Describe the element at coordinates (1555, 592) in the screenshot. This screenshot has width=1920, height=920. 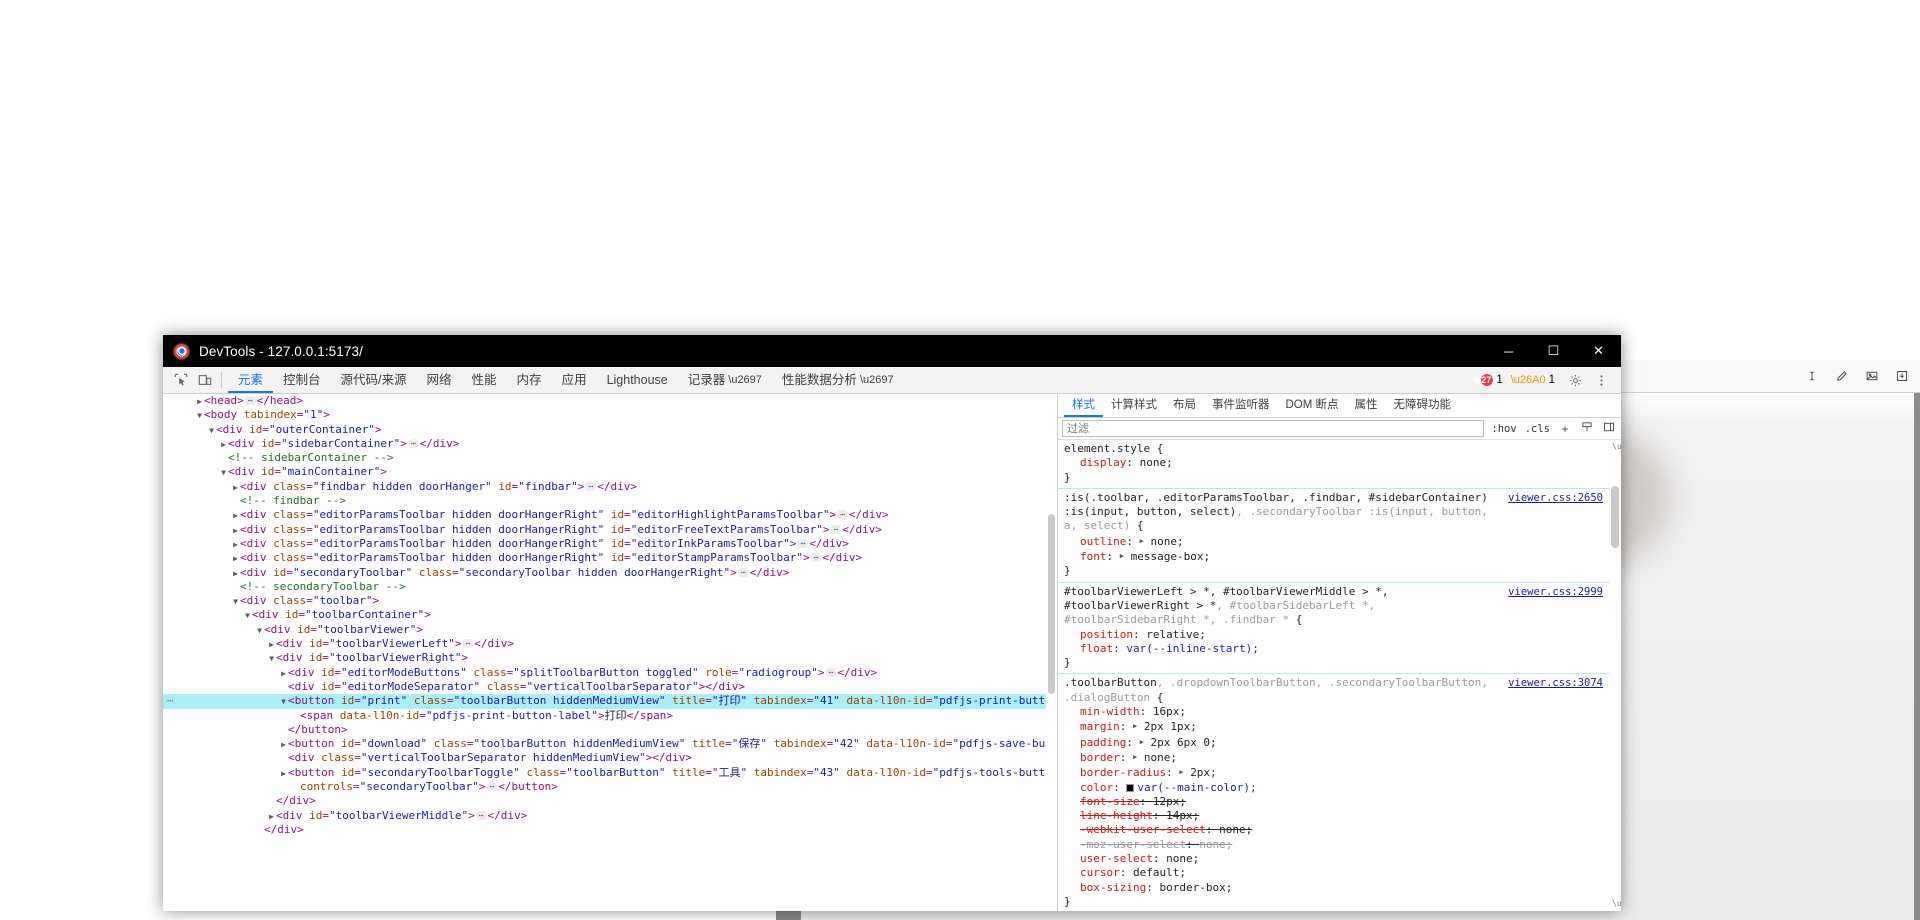
I see `css-source-link: viewer.css:2999` at that location.